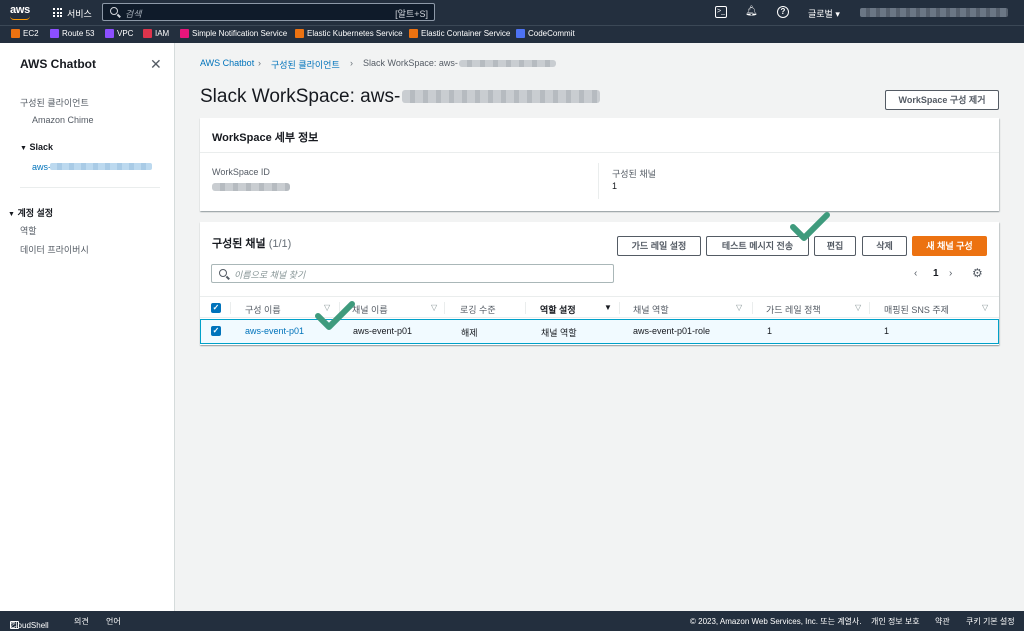 The height and width of the screenshot is (631, 1024). Describe the element at coordinates (459, 33) in the screenshot. I see `favorite-ecs: Elastic Container Service` at that location.